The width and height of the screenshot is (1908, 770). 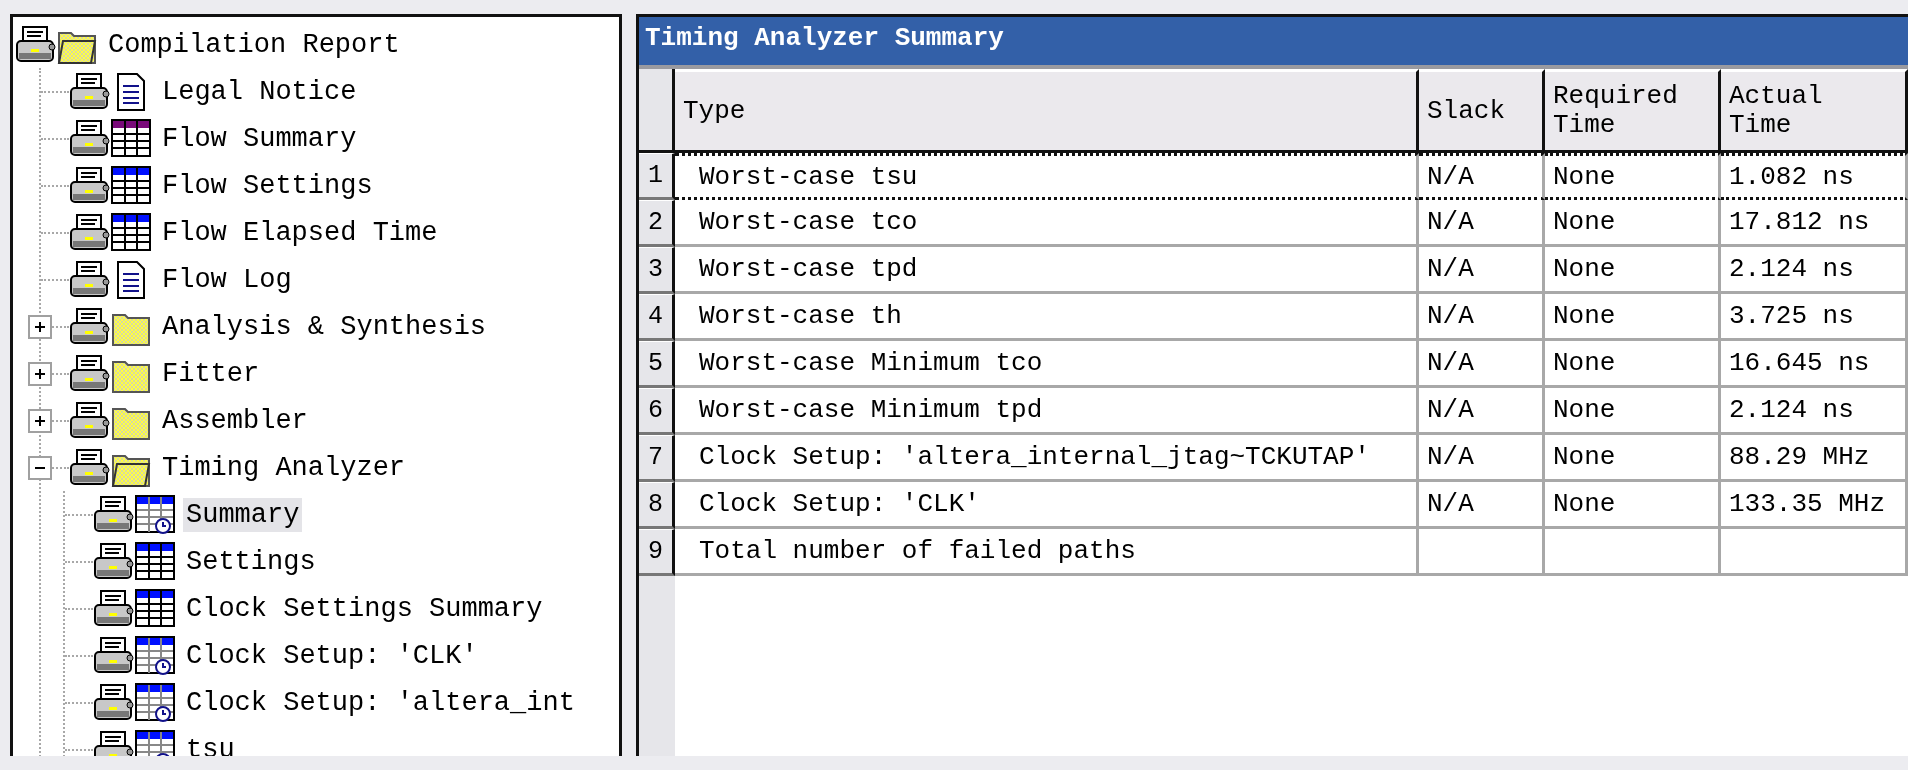 What do you see at coordinates (657, 176) in the screenshot?
I see `row-number: 1` at bounding box center [657, 176].